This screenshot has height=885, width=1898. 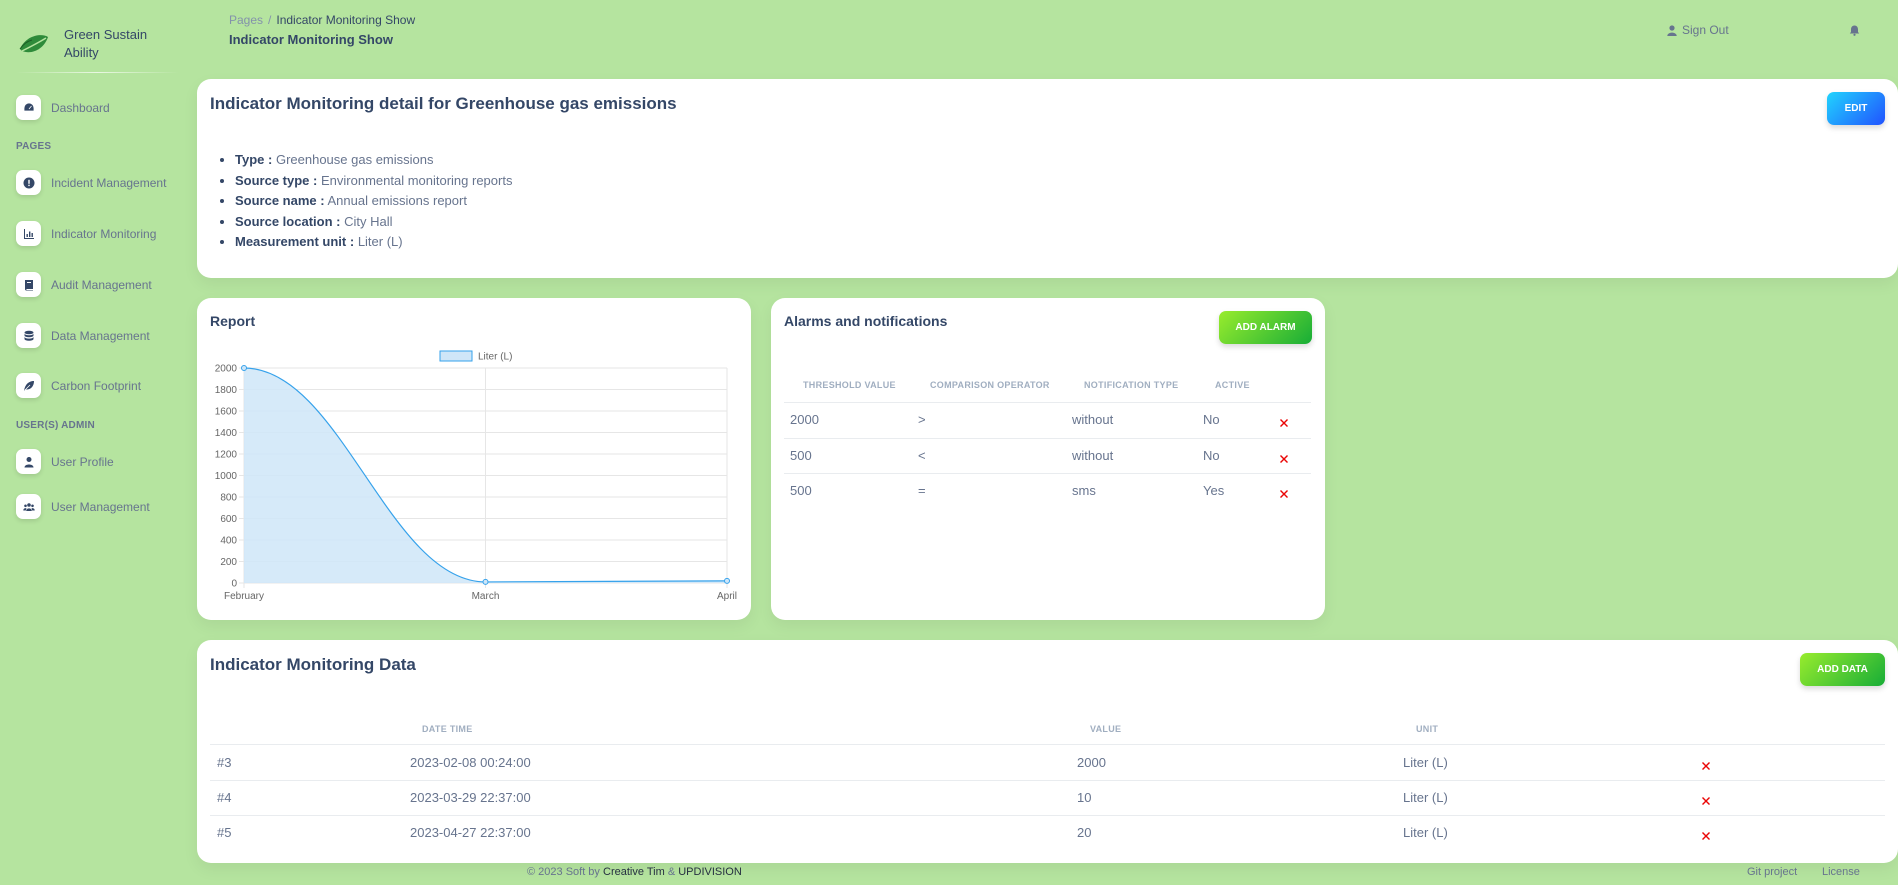 What do you see at coordinates (28, 385) in the screenshot?
I see `leaf-icon` at bounding box center [28, 385].